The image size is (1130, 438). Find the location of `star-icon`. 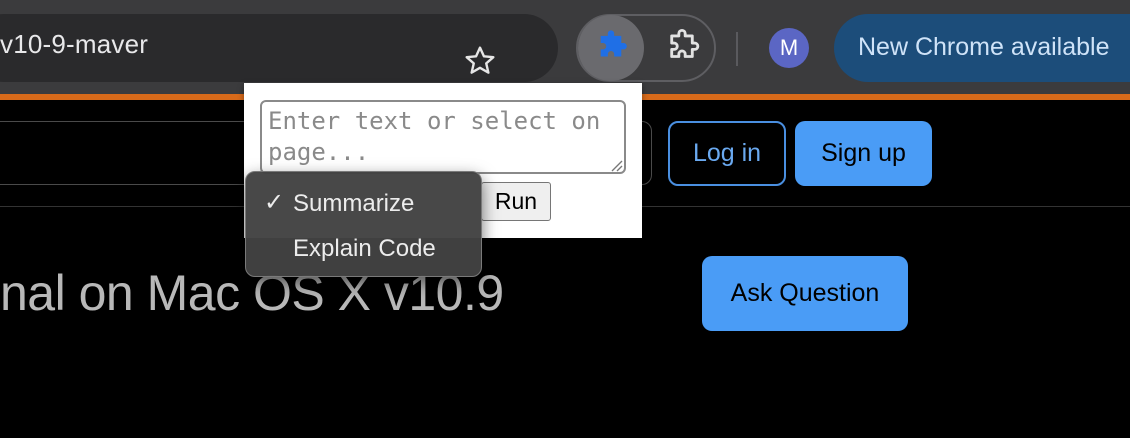

star-icon is located at coordinates (480, 61).